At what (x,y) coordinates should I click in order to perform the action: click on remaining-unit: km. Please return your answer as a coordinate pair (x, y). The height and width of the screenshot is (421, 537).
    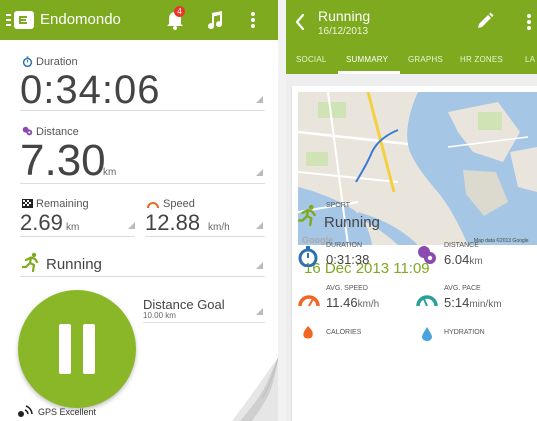
    Looking at the image, I should click on (73, 227).